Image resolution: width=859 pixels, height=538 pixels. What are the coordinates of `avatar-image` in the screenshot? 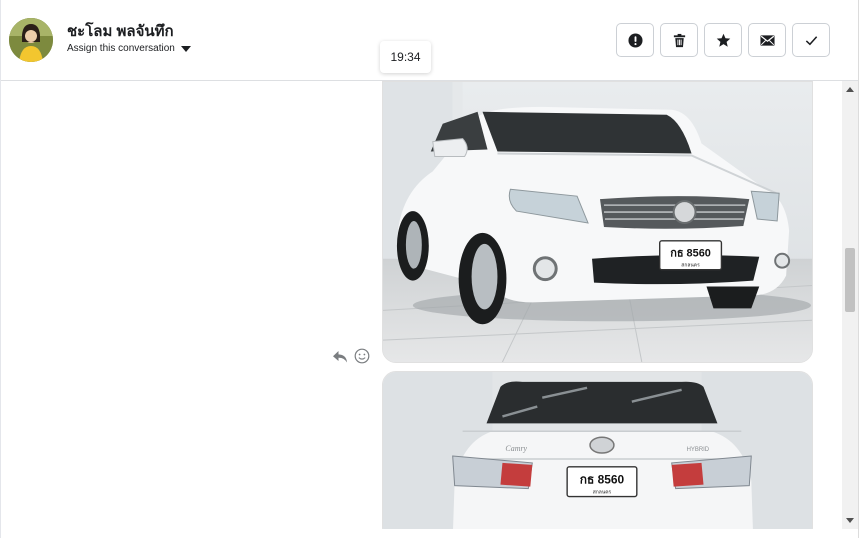 It's located at (31, 40).